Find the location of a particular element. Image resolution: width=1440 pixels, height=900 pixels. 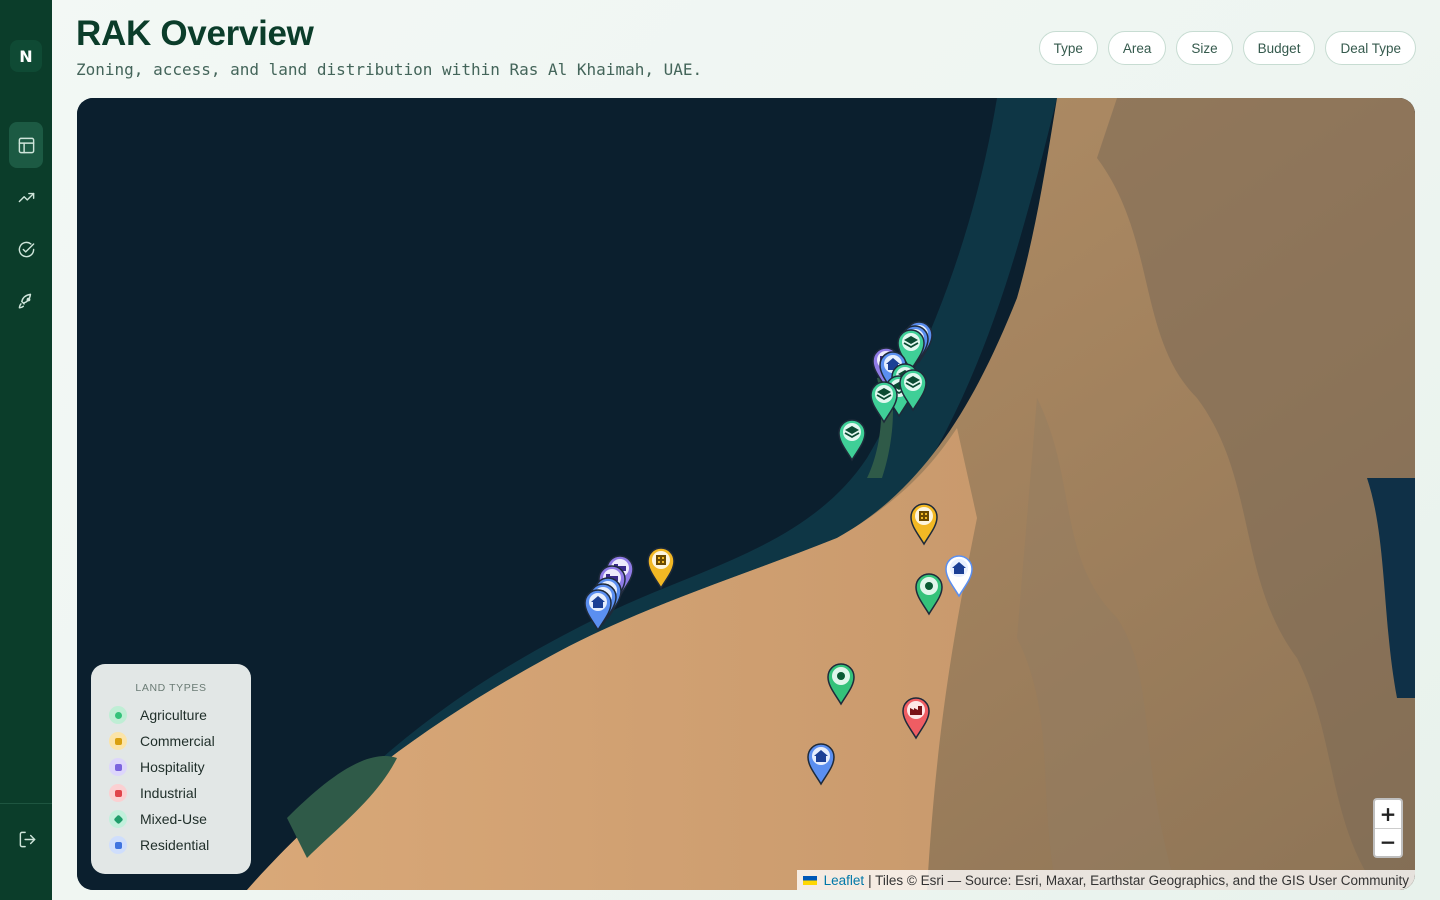

logout-button is located at coordinates (28, 840).